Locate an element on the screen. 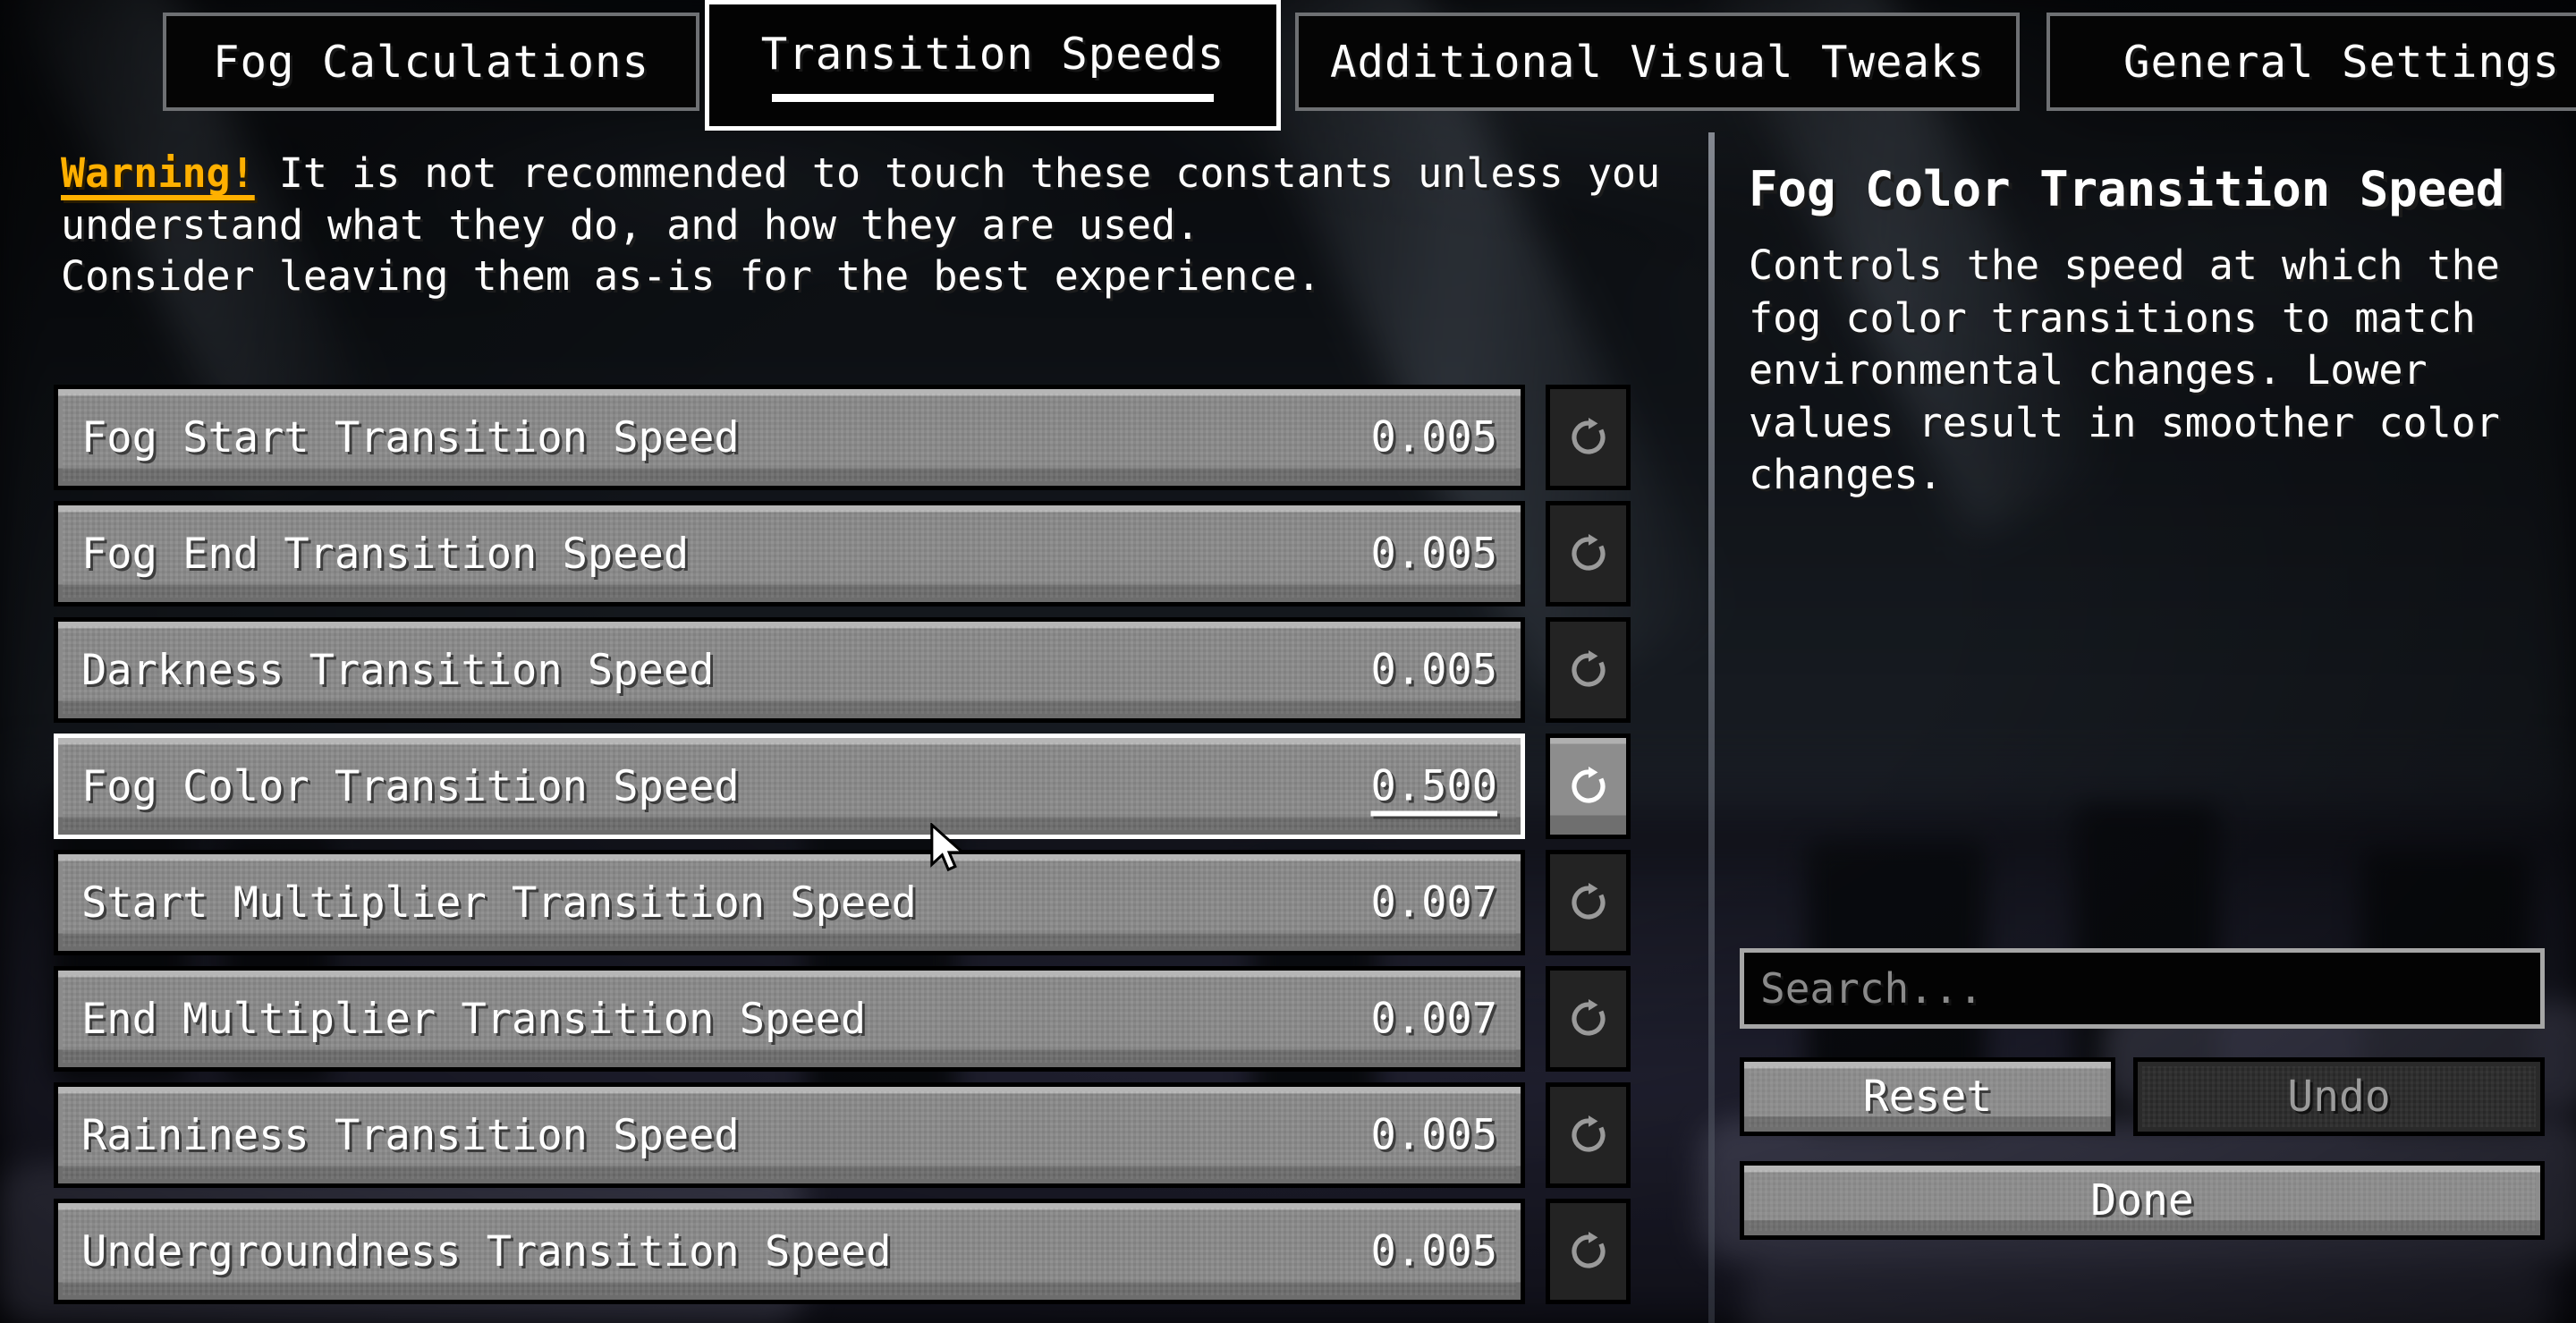 This screenshot has height=1323, width=2576. done-button: Done is located at coordinates (2142, 1200).